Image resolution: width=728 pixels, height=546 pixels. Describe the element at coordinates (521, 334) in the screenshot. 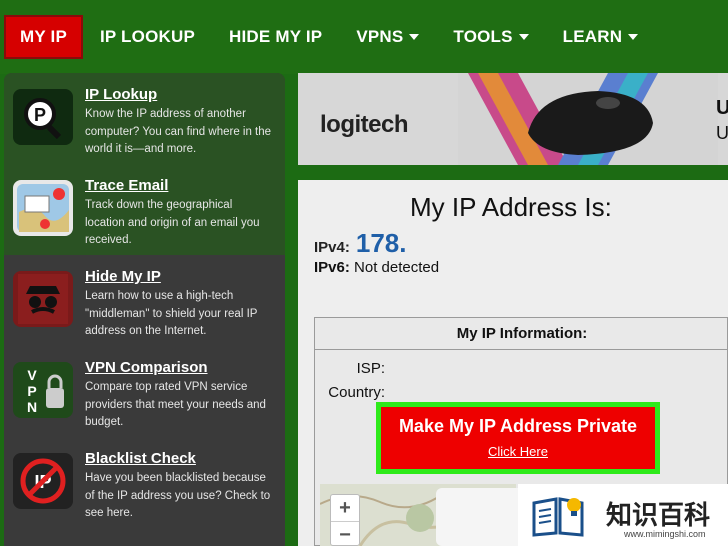

I see `ip-info-heading: My IP Information:` at that location.